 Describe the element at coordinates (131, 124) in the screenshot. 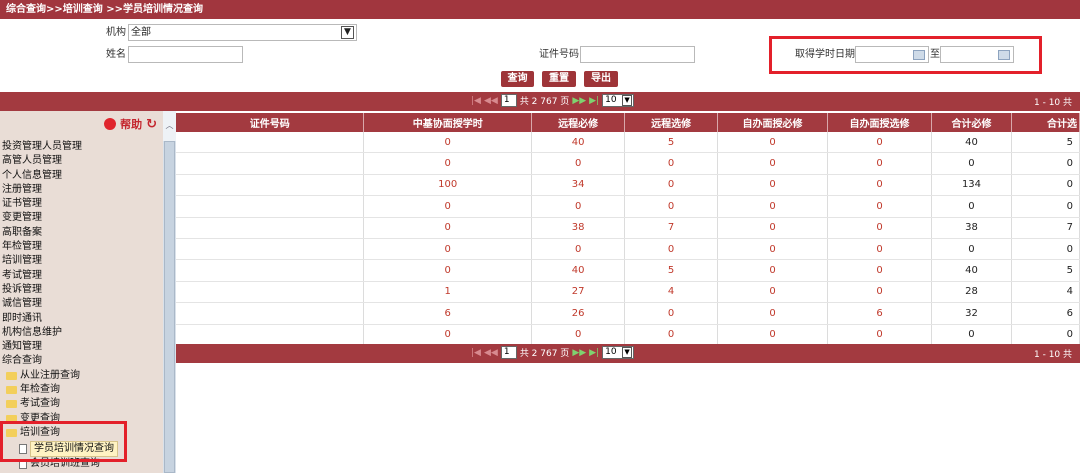

I see `help-link: 帮助` at that location.